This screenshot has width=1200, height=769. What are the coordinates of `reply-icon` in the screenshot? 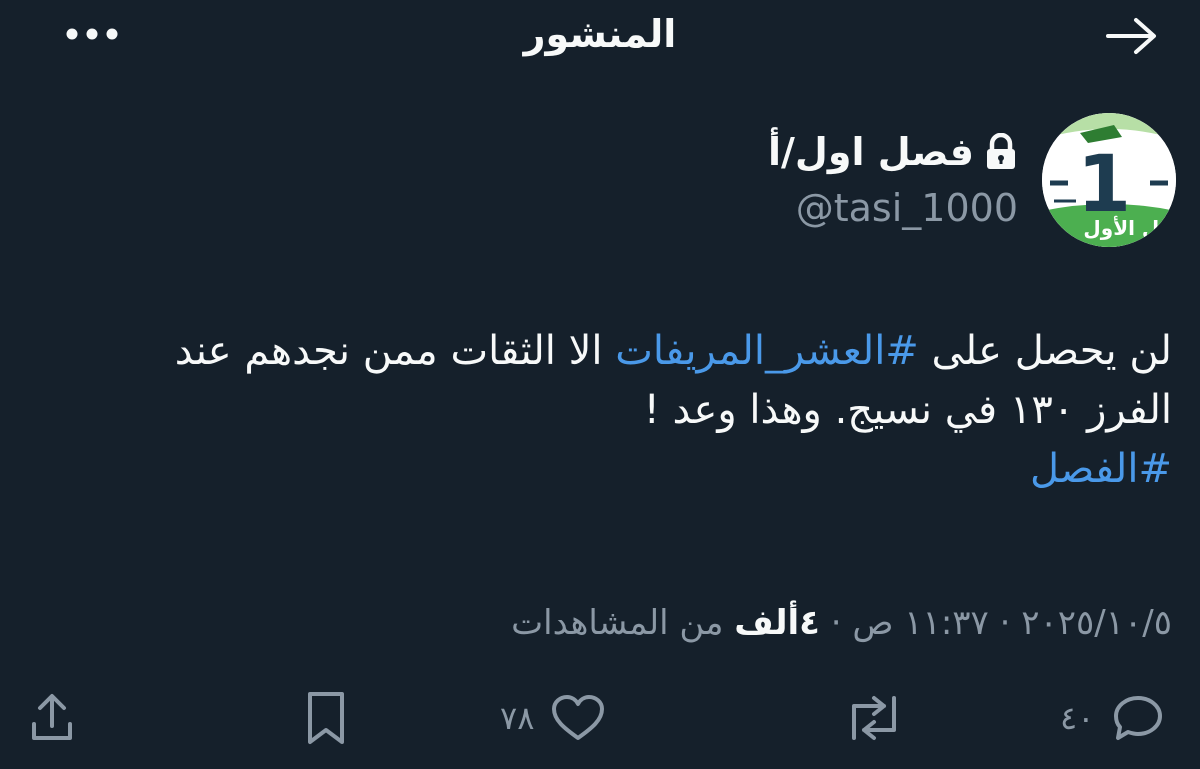 It's located at (1138, 718).